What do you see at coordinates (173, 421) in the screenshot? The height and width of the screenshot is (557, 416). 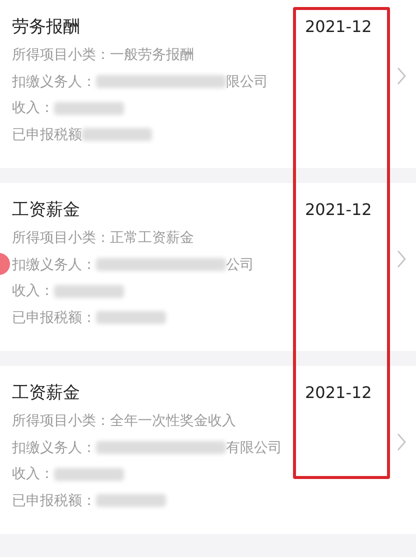 I see `field-value: 全年一次性奖金收入` at bounding box center [173, 421].